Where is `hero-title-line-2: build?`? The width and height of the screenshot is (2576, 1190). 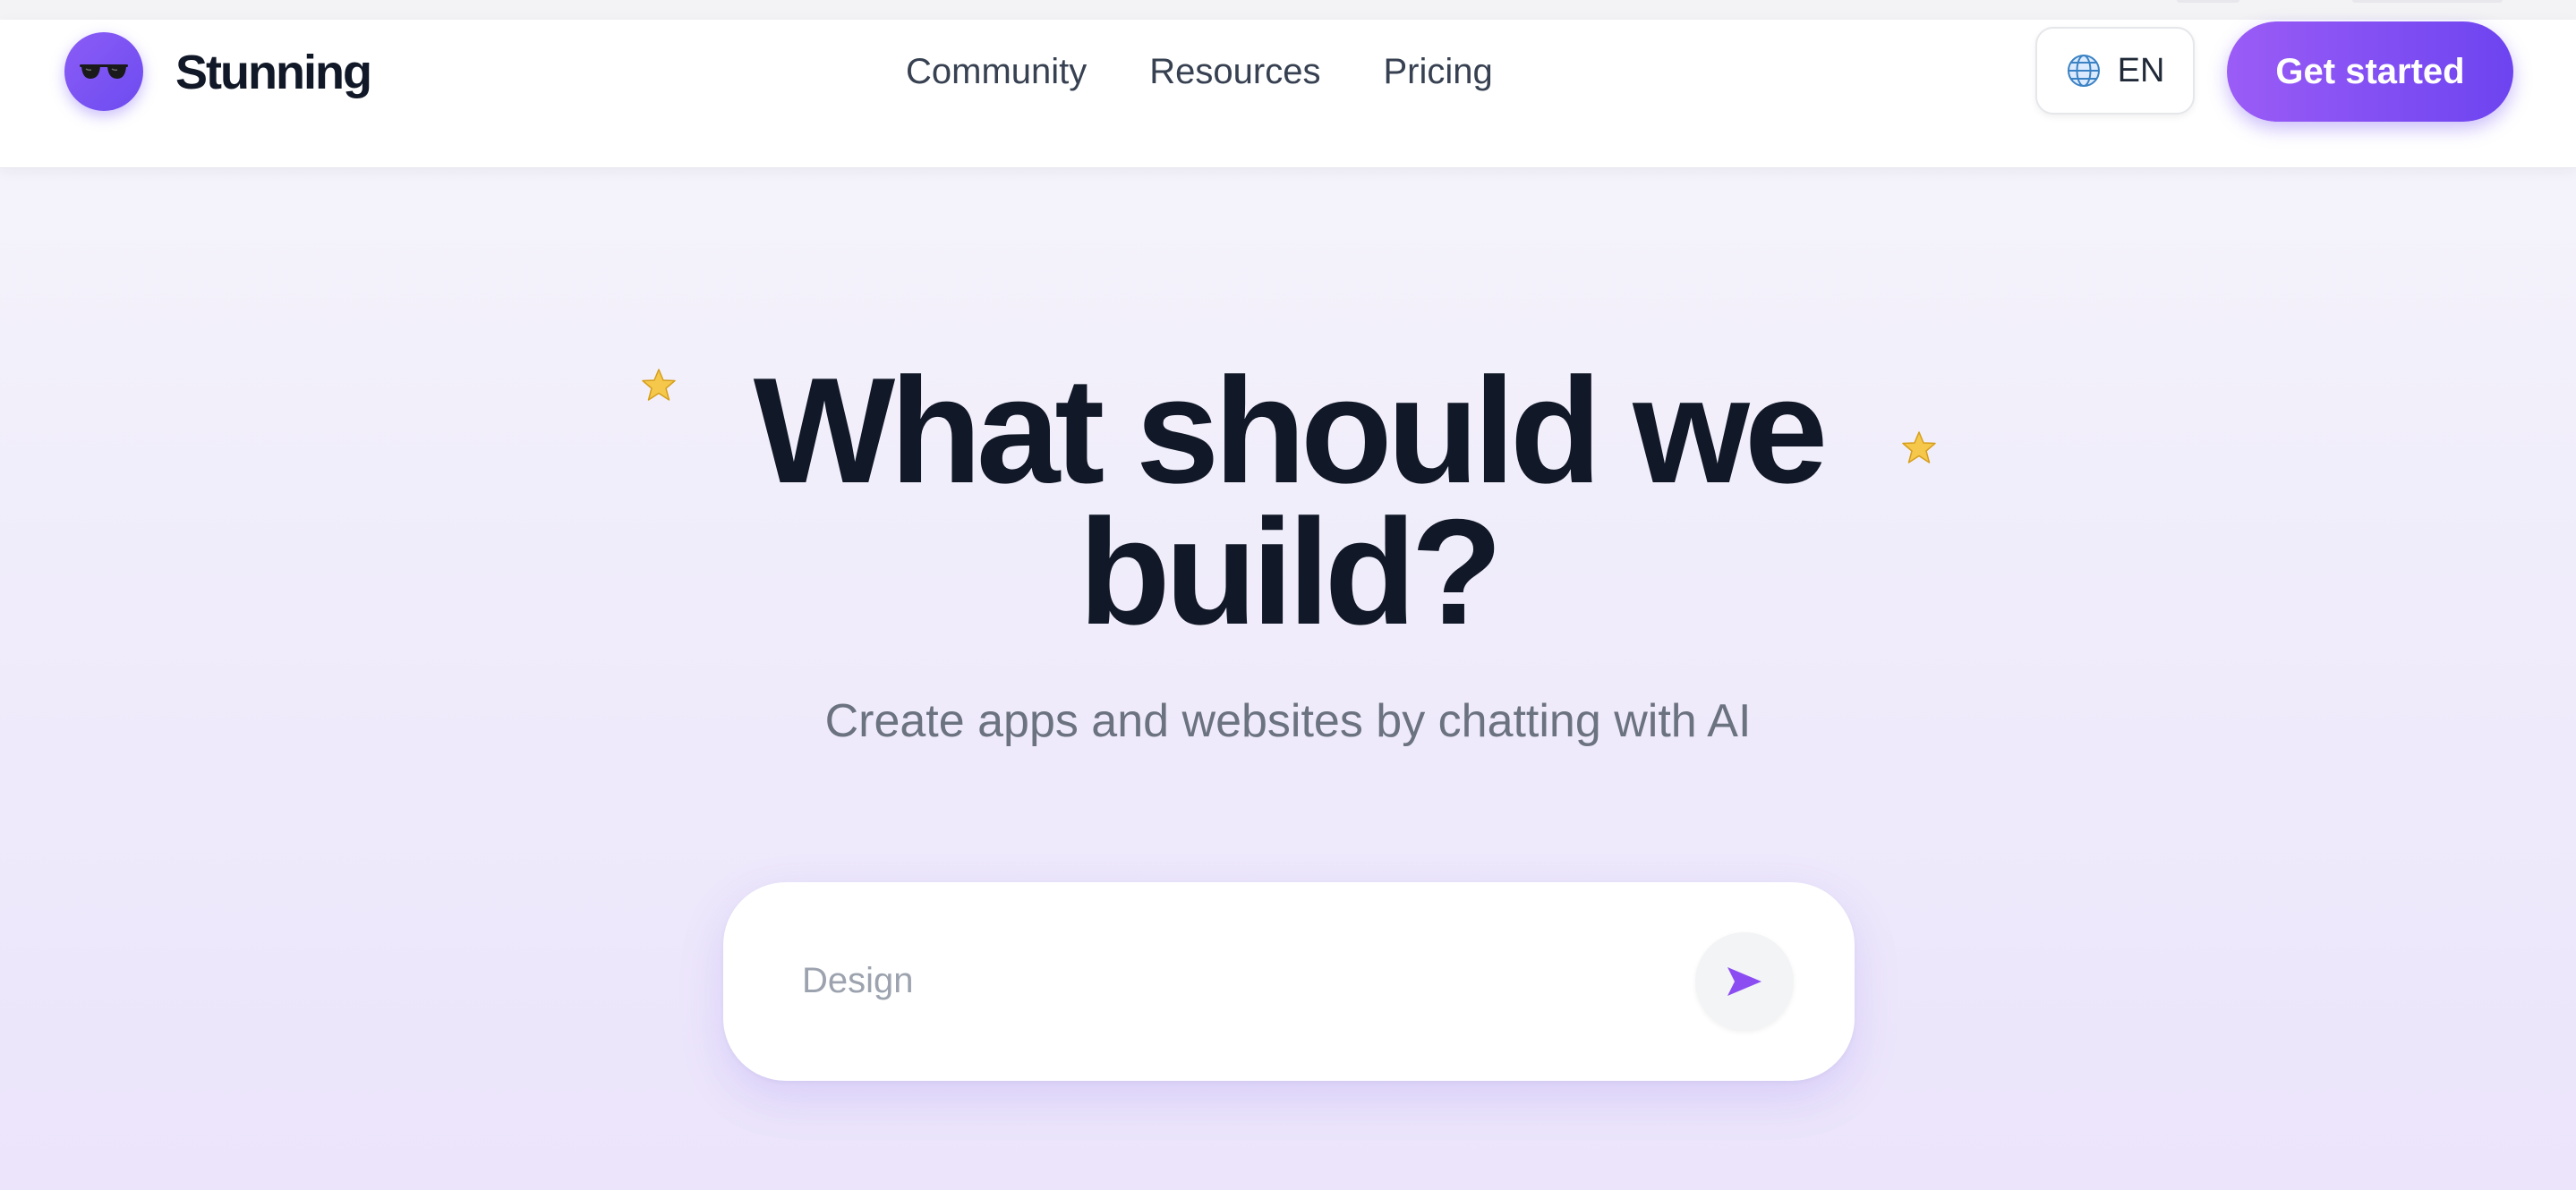
hero-title-line-2: build? is located at coordinates (1291, 572).